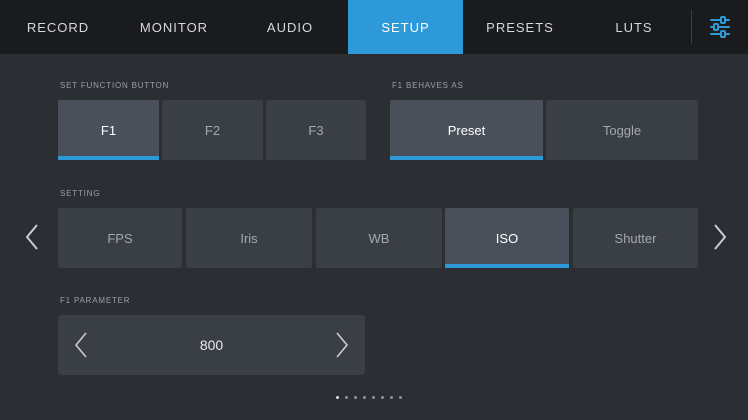  What do you see at coordinates (507, 238) in the screenshot?
I see `setting-iso: ISO` at bounding box center [507, 238].